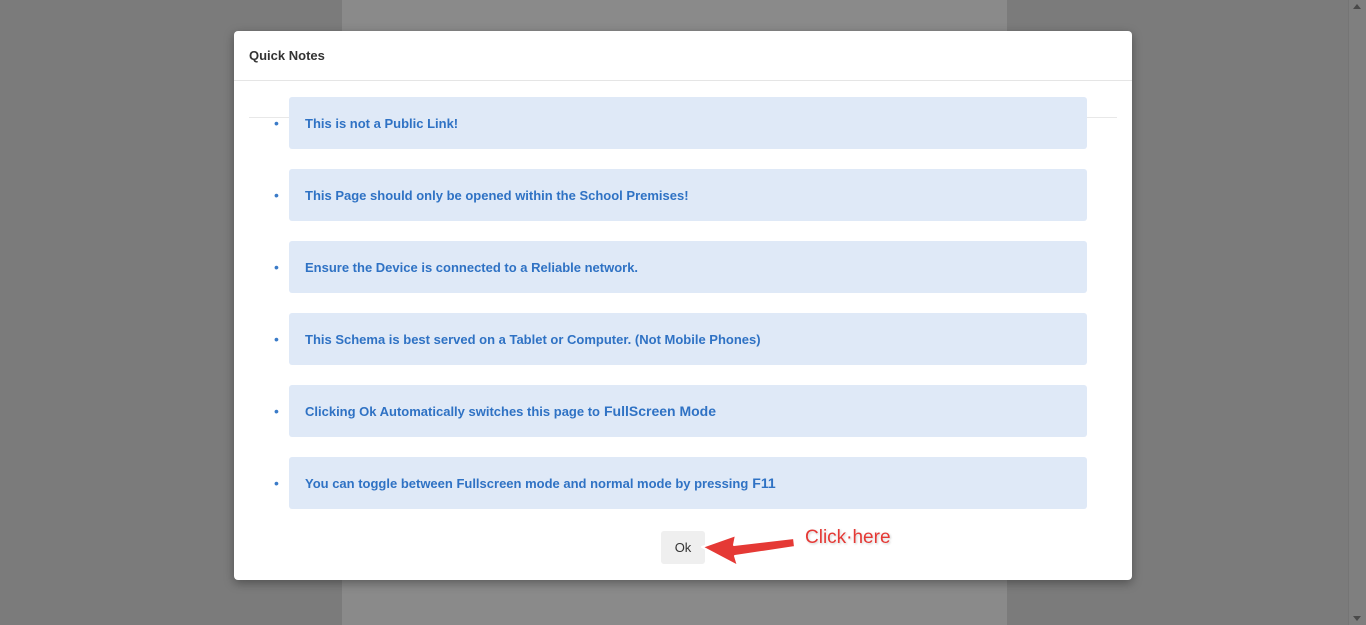 The height and width of the screenshot is (625, 1366). I want to click on red-arrow-icon, so click(748, 550).